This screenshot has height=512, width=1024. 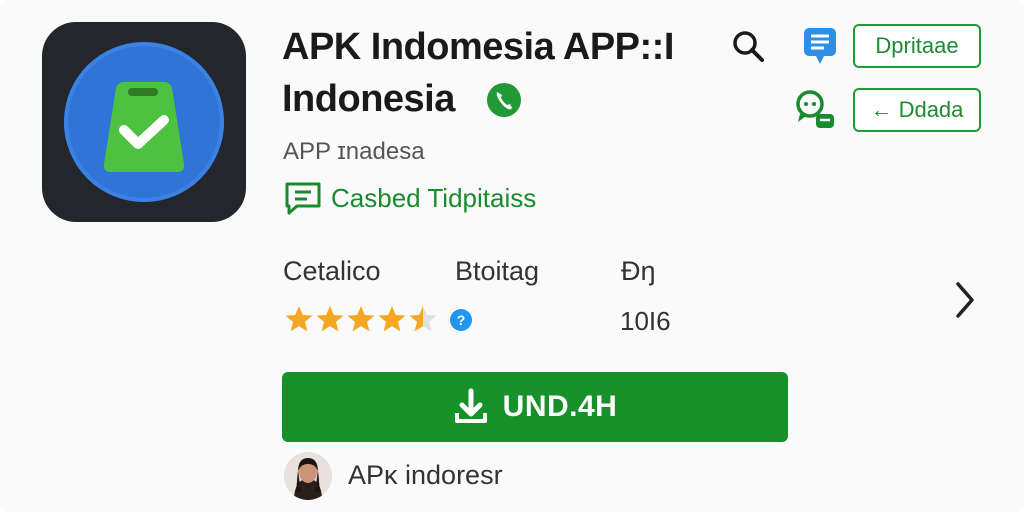 I want to click on update-button-label: Dpritaae, so click(x=917, y=45).